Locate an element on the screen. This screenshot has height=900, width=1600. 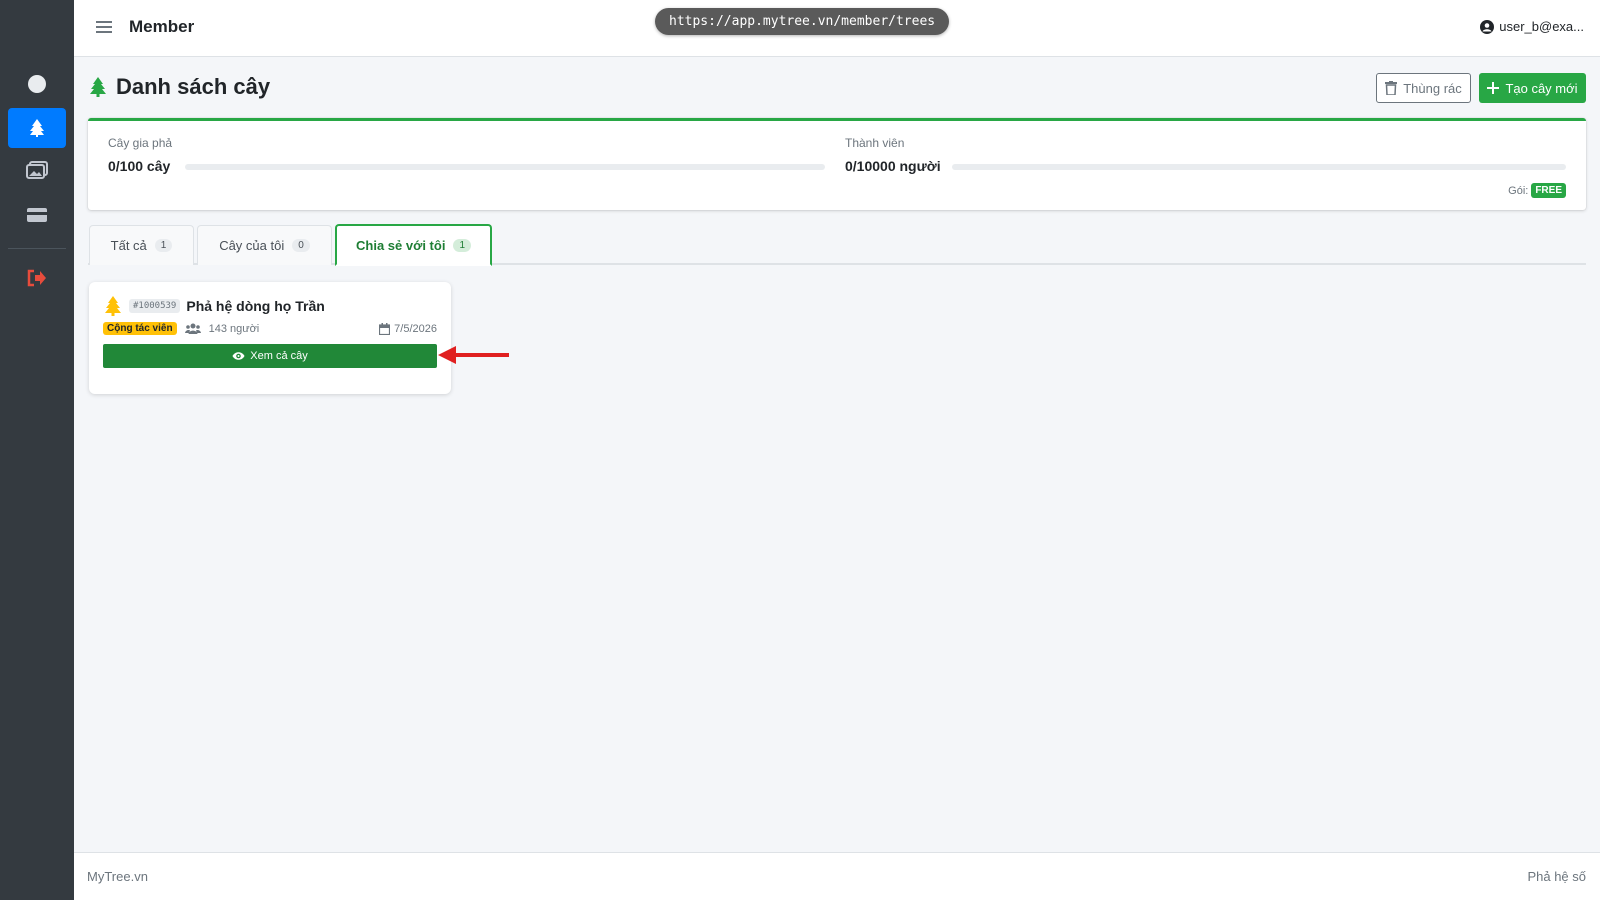
view-tree-button: Xem cả cây is located at coordinates (270, 356).